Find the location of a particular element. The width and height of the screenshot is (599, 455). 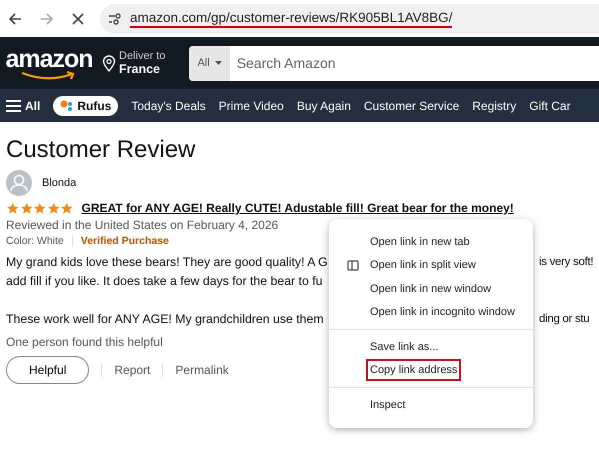

review-text: is very soft! is located at coordinates (566, 262).